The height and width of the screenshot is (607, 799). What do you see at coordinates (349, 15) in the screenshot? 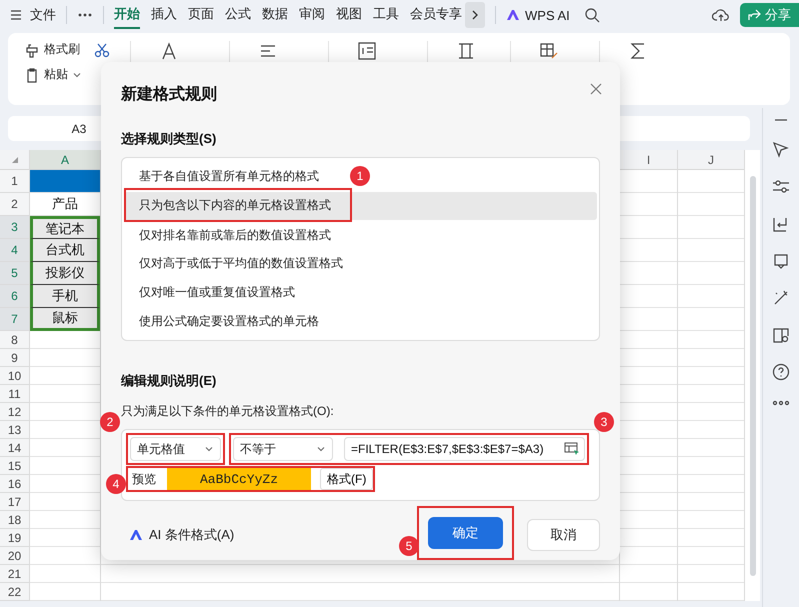
I see `ribbon-tab: 视图` at bounding box center [349, 15].